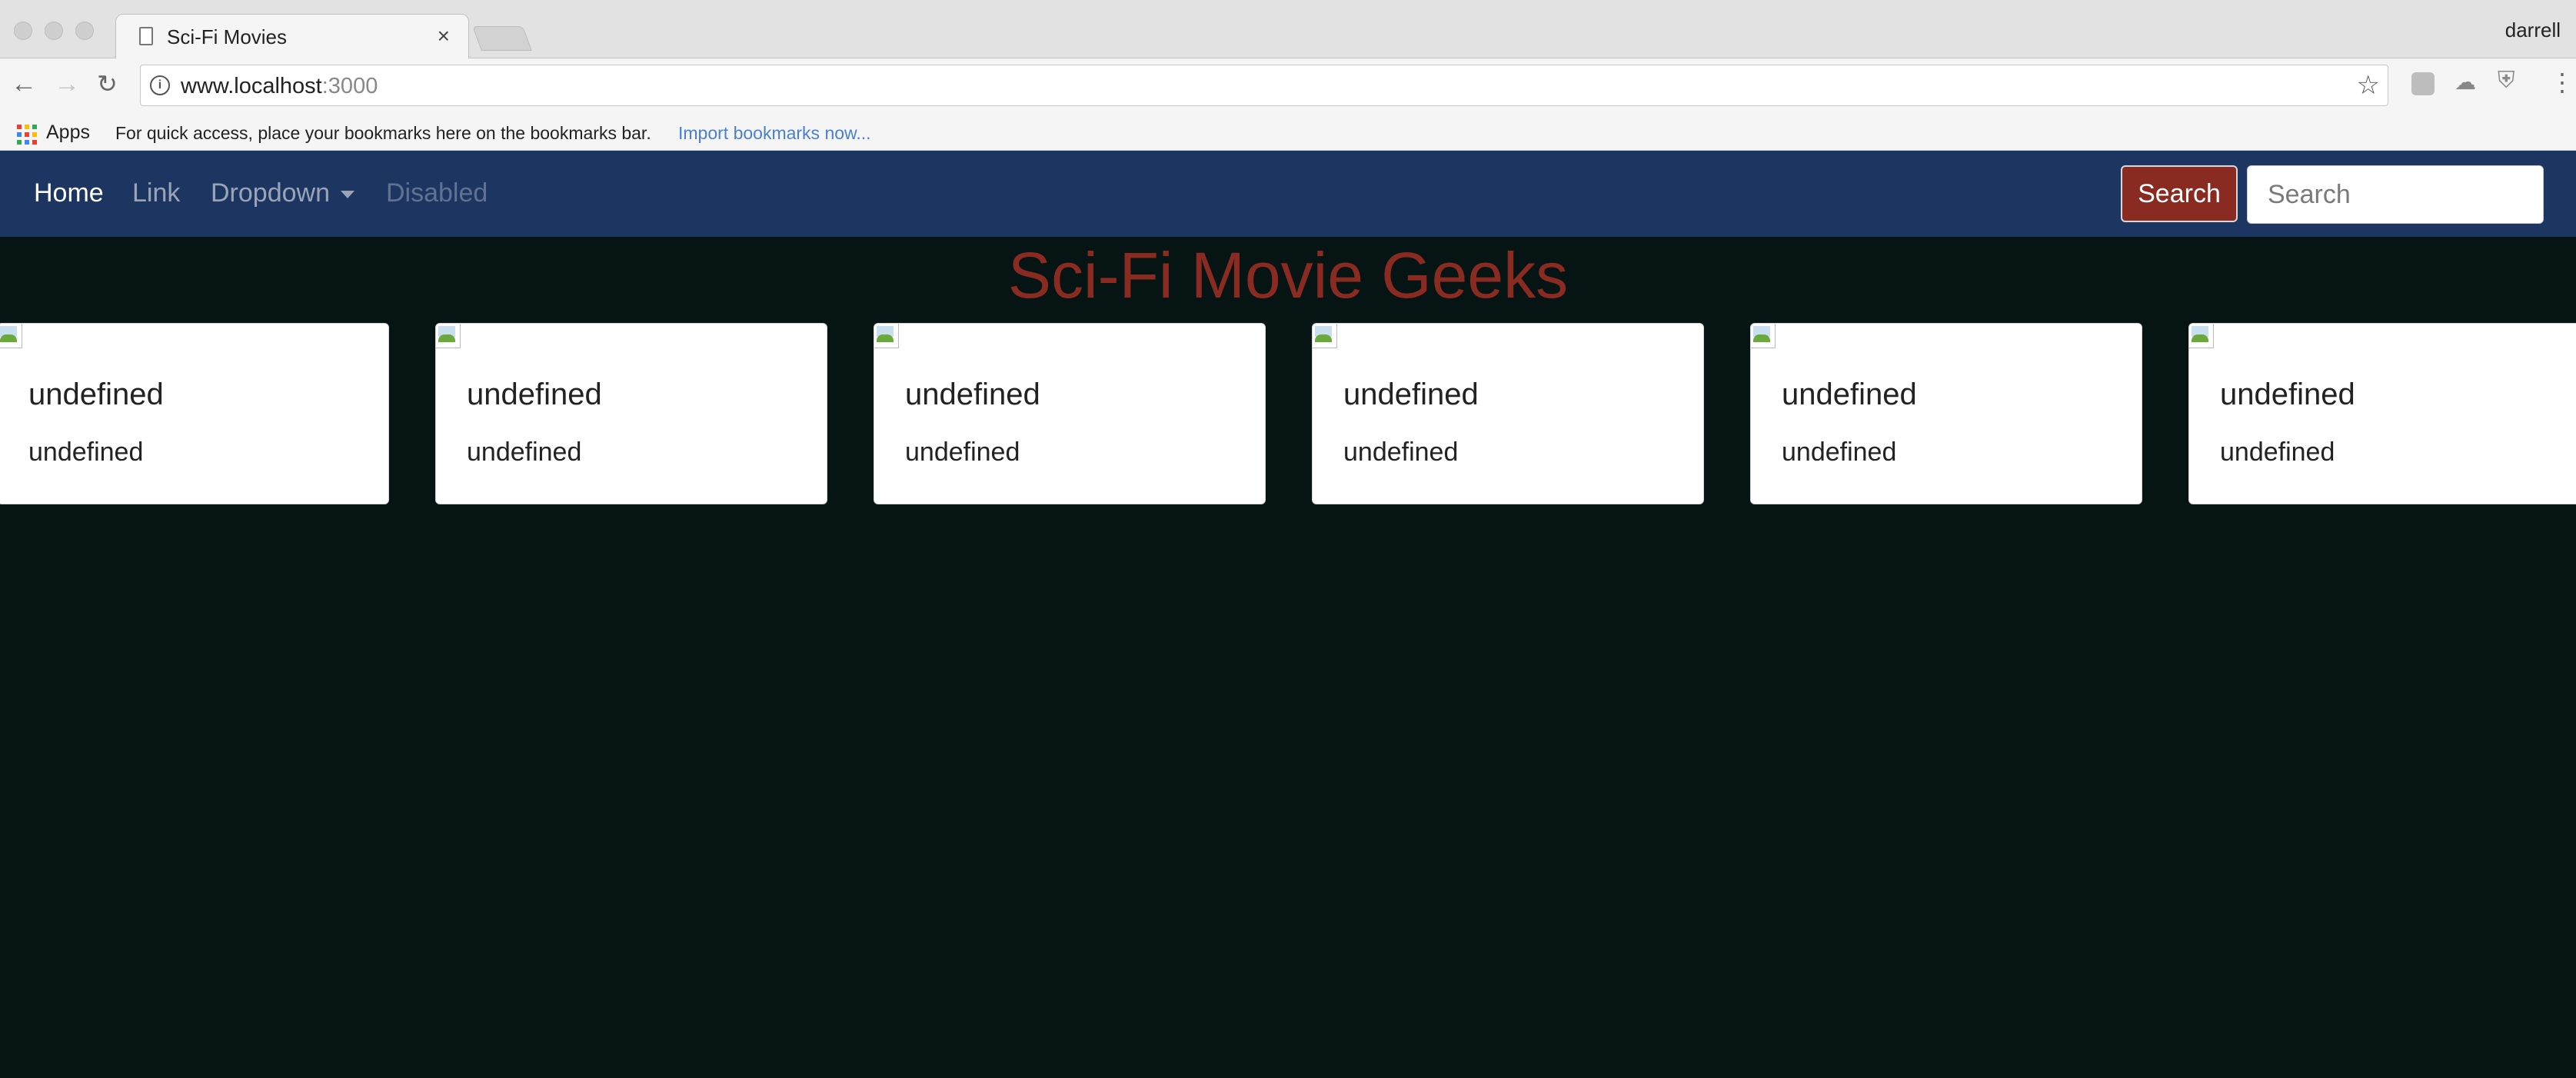 This screenshot has width=2576, height=1078. What do you see at coordinates (1288, 275) in the screenshot?
I see `page-title: Sci-Fi Movie Geeks` at bounding box center [1288, 275].